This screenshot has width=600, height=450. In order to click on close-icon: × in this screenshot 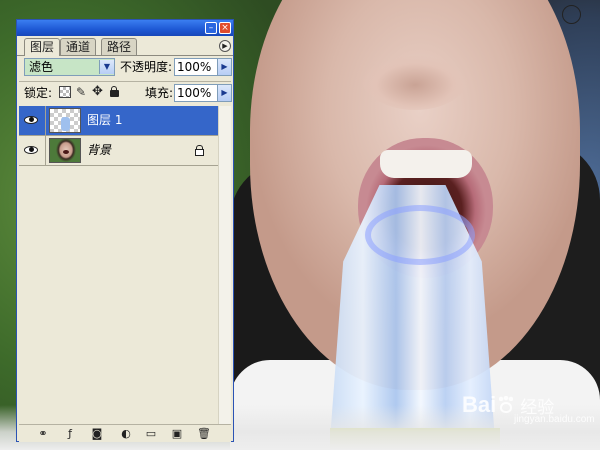, I will do `click(225, 28)`.